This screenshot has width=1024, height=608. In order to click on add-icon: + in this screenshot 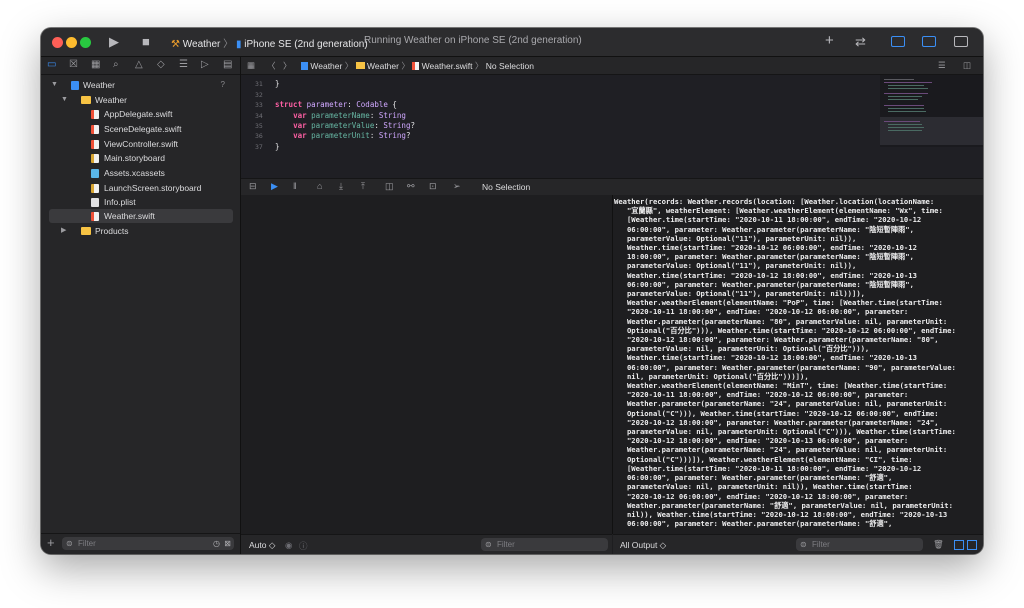, I will do `click(51, 542)`.